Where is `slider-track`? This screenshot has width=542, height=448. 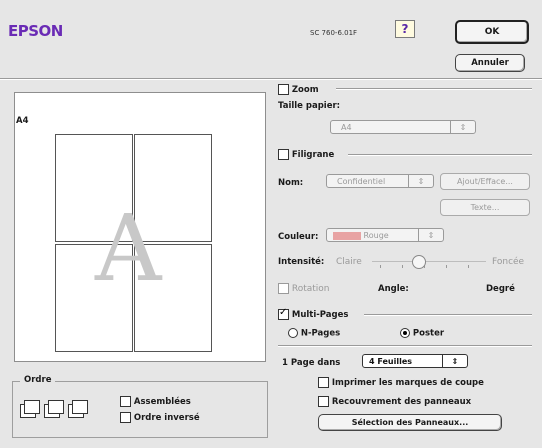 slider-track is located at coordinates (429, 261).